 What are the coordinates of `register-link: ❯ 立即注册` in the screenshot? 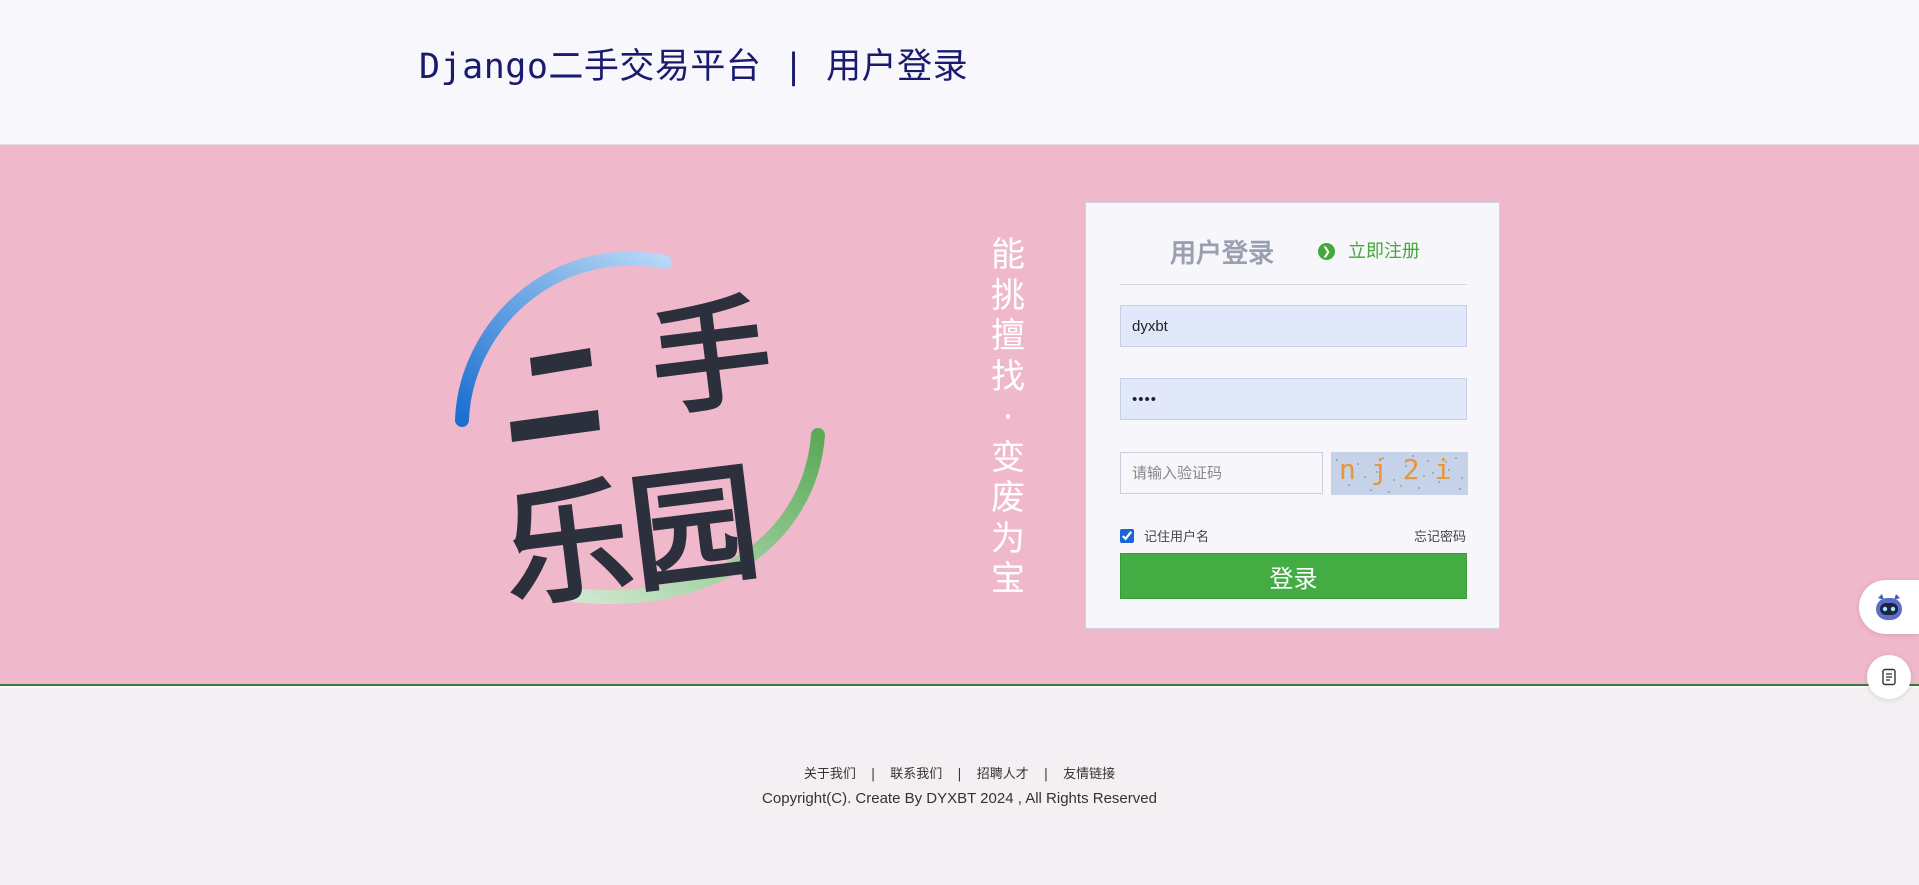 It's located at (1369, 250).